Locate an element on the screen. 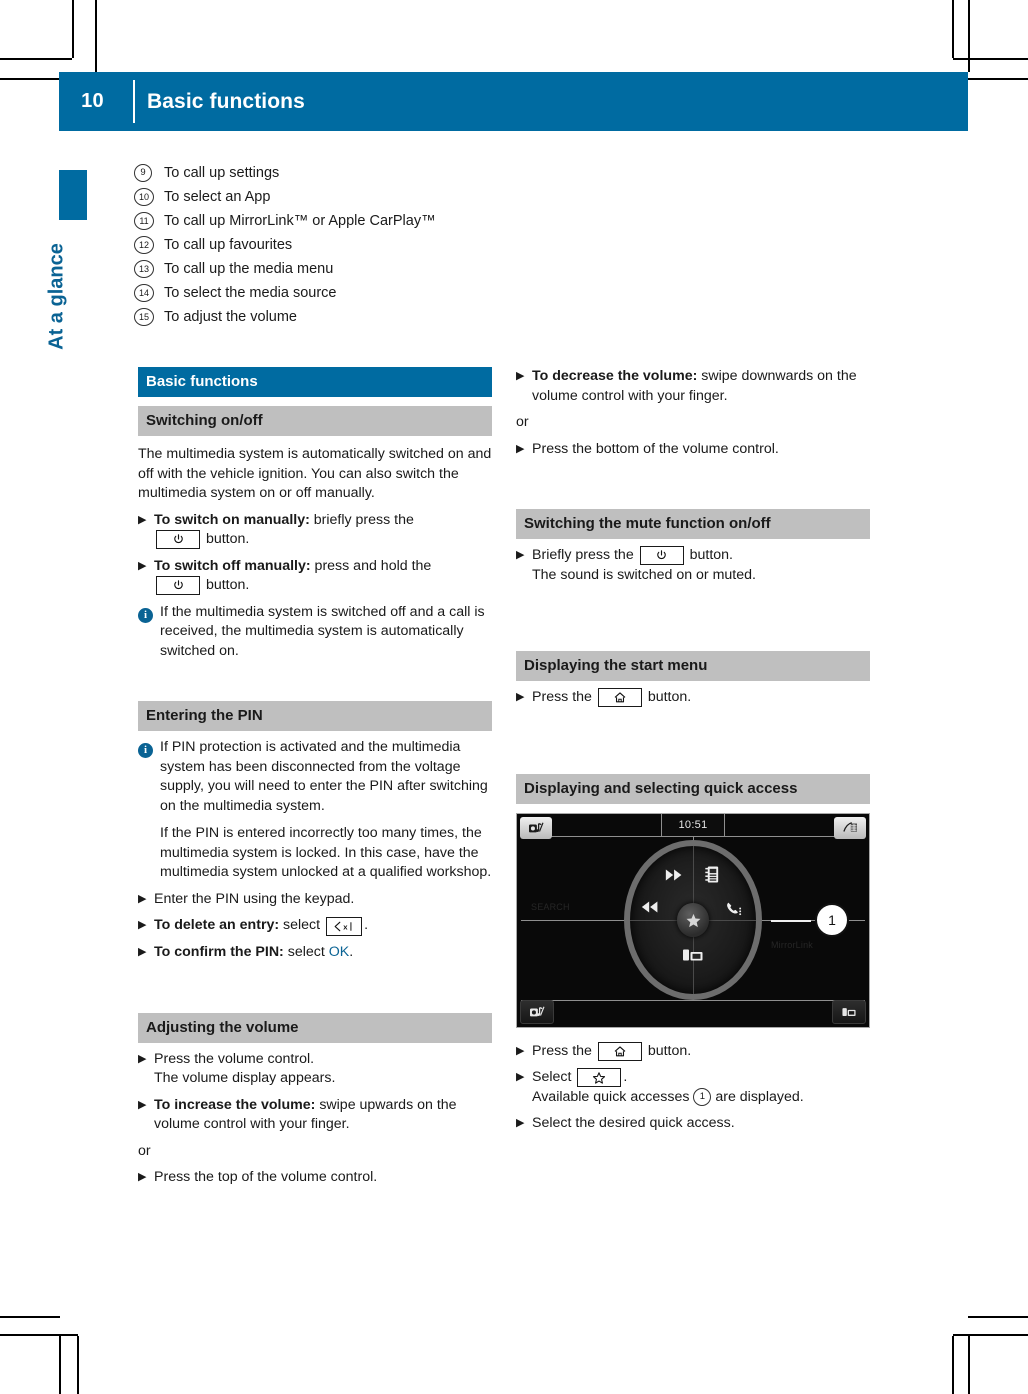 The height and width of the screenshot is (1394, 1028). legend-number: 12 is located at coordinates (149, 245).